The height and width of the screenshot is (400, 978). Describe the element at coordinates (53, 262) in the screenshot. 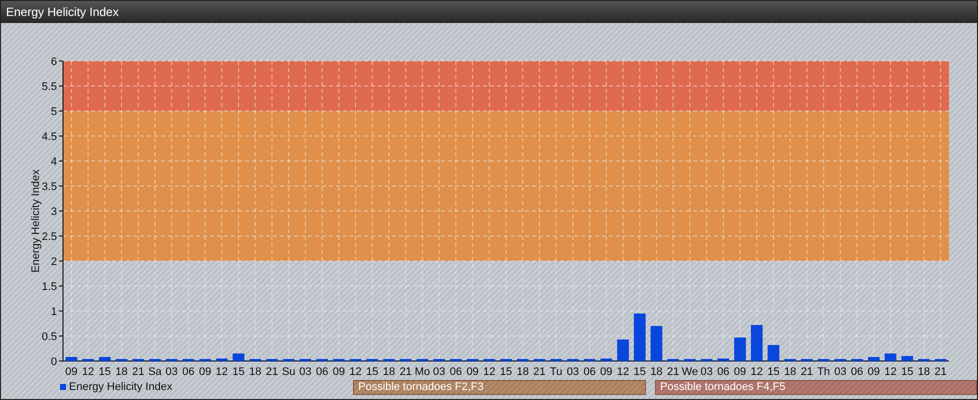

I see `y-tick-label: 2` at that location.